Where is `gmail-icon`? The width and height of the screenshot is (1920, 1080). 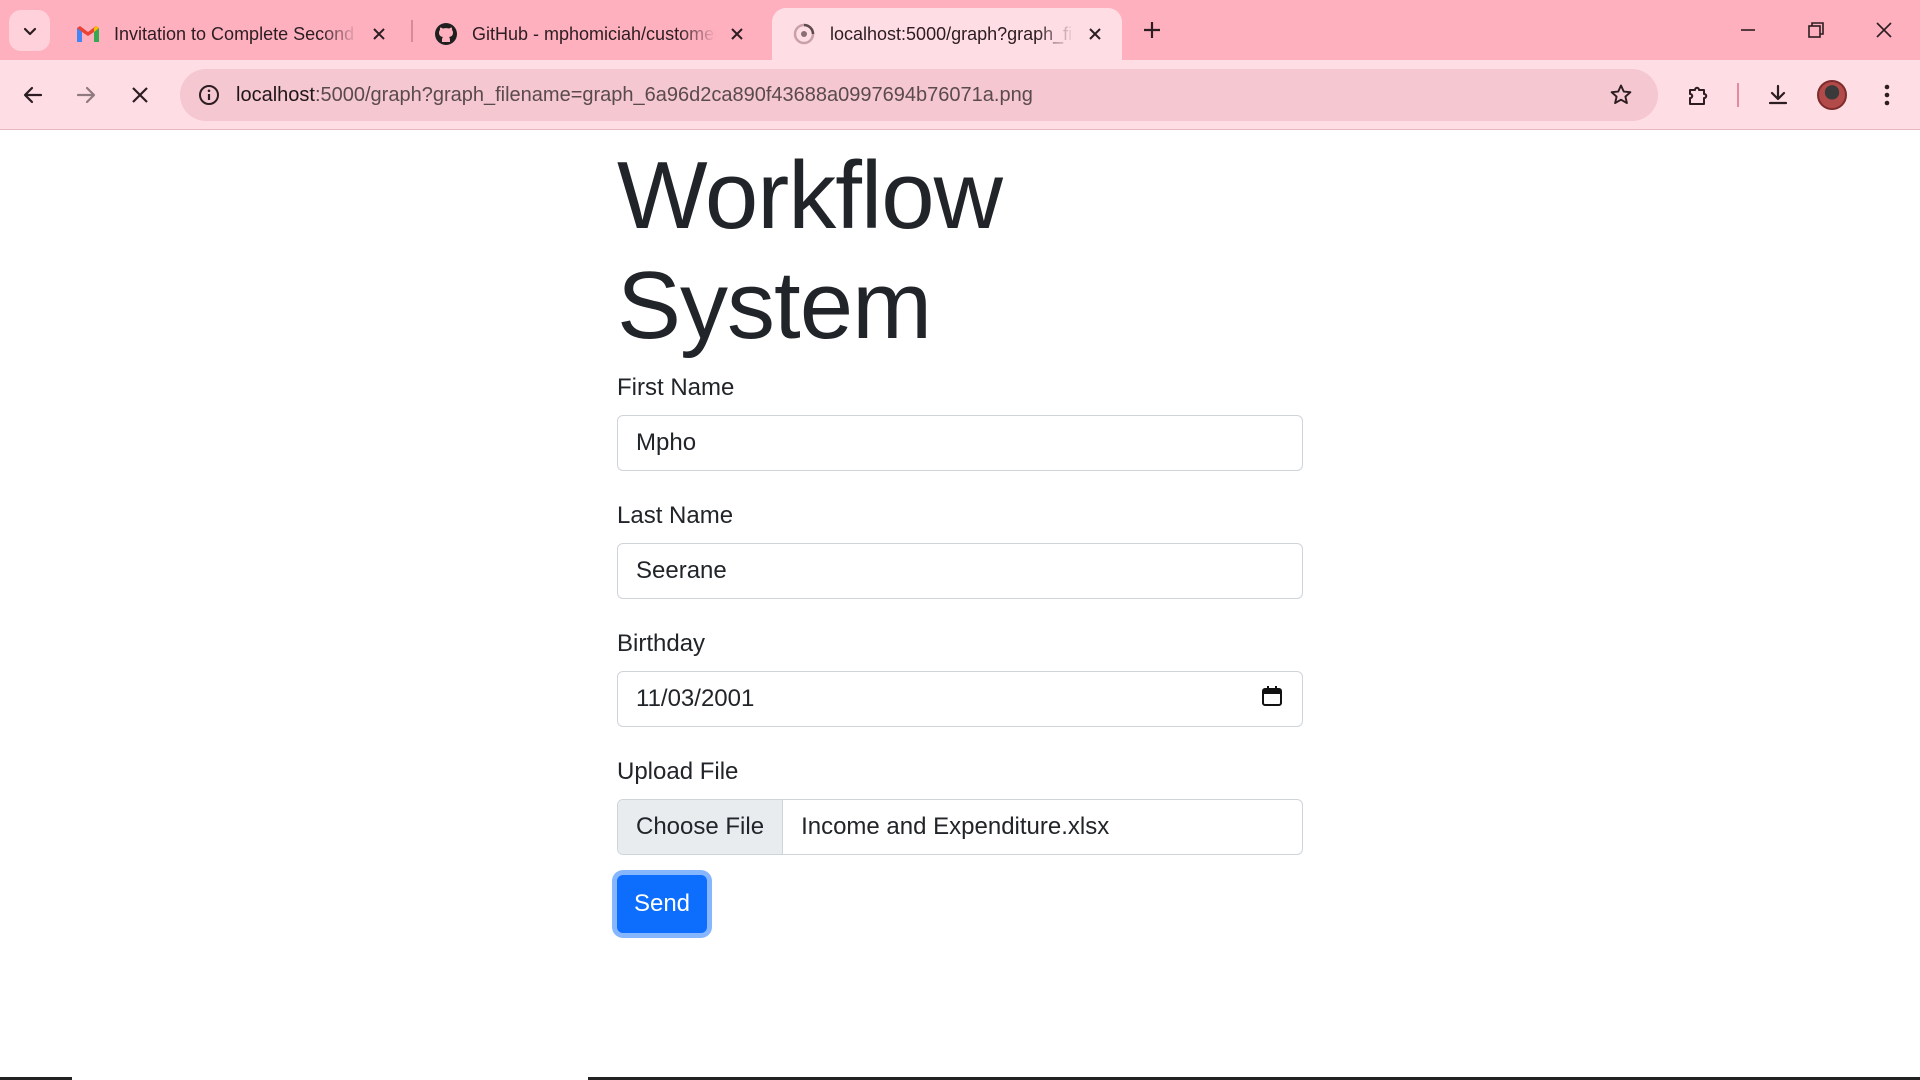 gmail-icon is located at coordinates (88, 34).